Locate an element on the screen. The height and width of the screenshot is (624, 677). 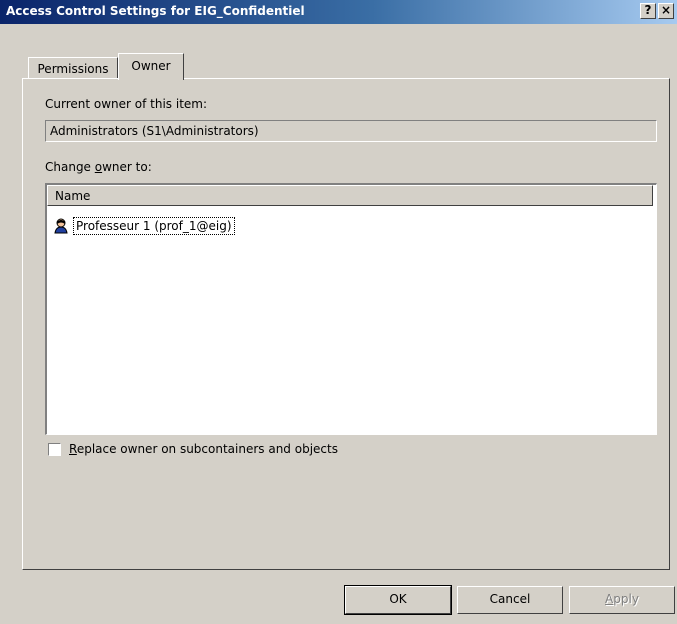
change-owner-access-key: o is located at coordinates (98, 167).